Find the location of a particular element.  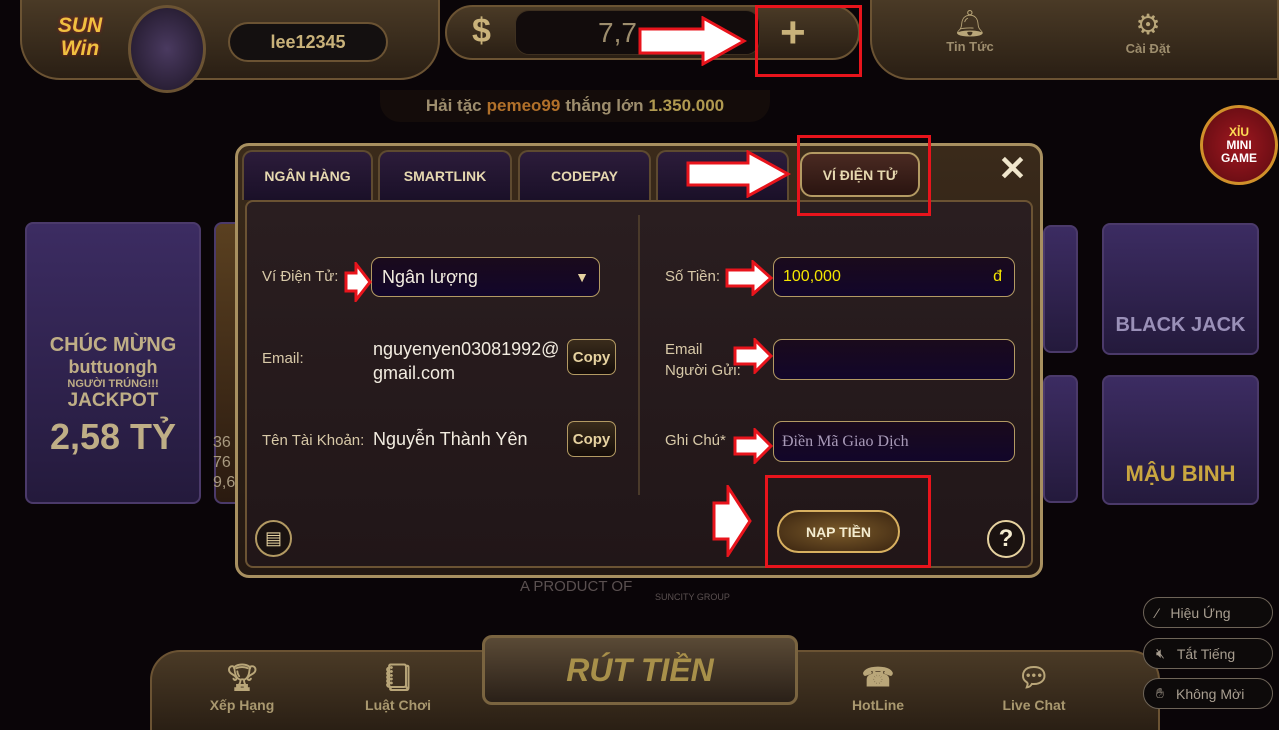

avatar is located at coordinates (167, 49).